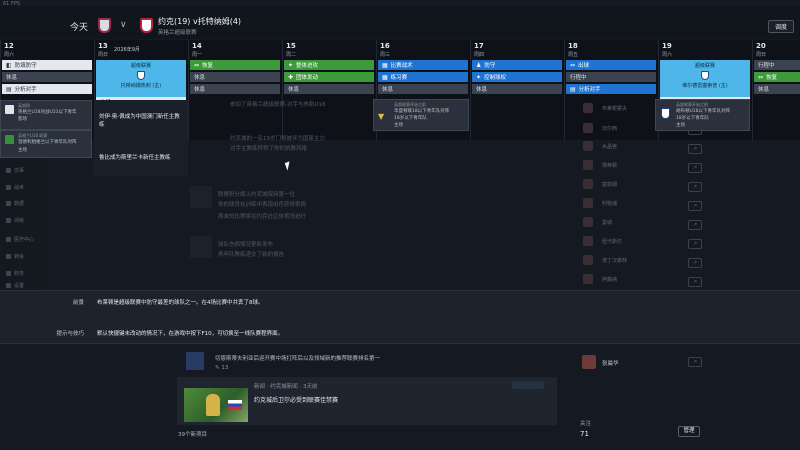 The height and width of the screenshot is (450, 800). I want to click on popup-venue: 主场, so click(22, 150).